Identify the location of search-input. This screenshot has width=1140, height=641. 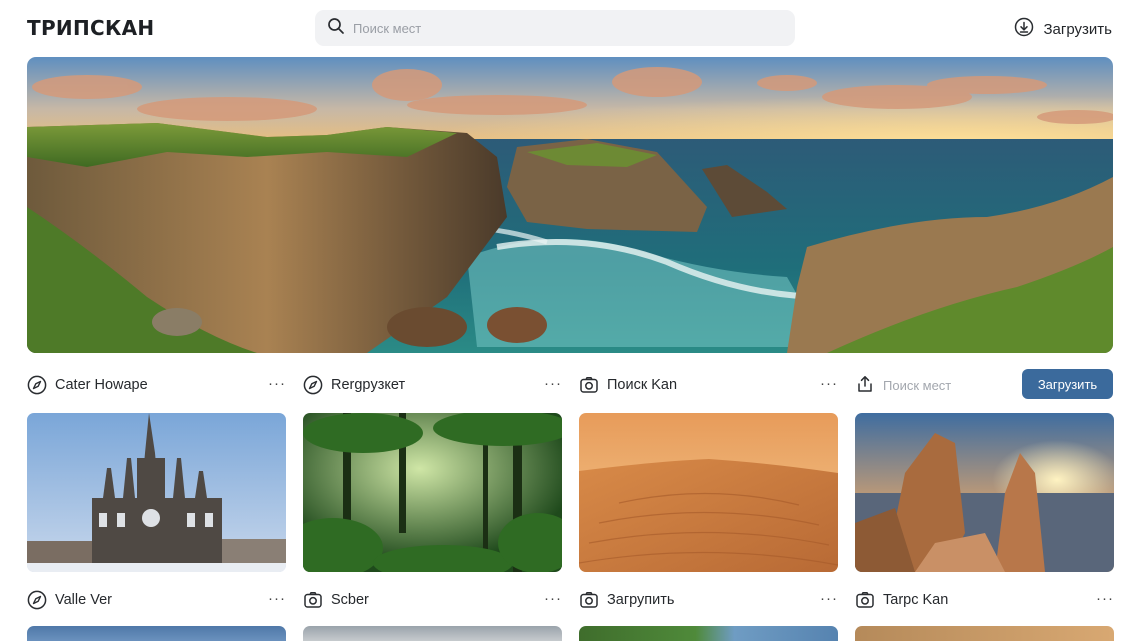
(563, 28).